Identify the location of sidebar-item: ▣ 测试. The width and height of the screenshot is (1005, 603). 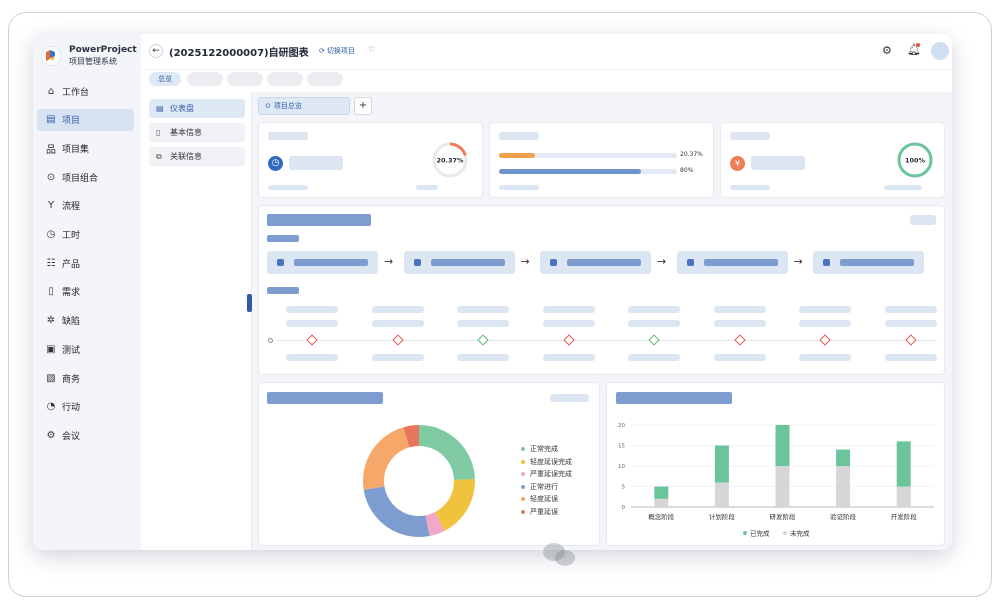
(85, 349).